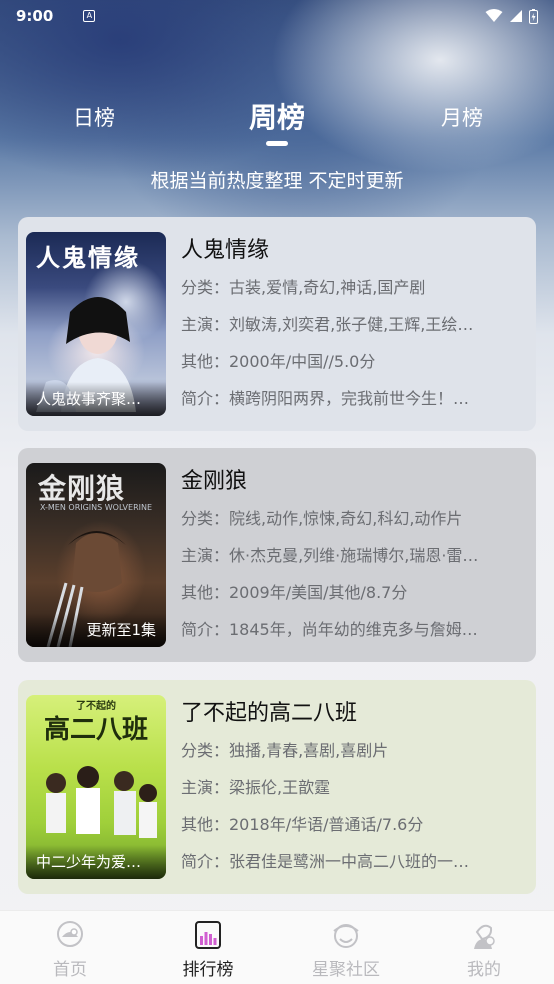 This screenshot has height=984, width=554. Describe the element at coordinates (208, 949) in the screenshot. I see `nav-ranking: 排行榜` at that location.